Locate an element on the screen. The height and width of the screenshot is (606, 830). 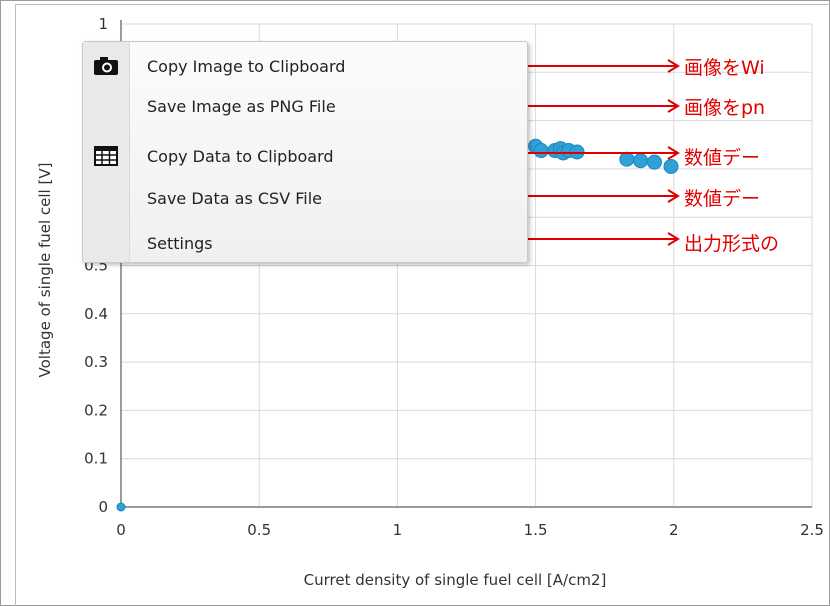
menu-item-copy-data: Copy Data to Clipboard is located at coordinates (305, 156).